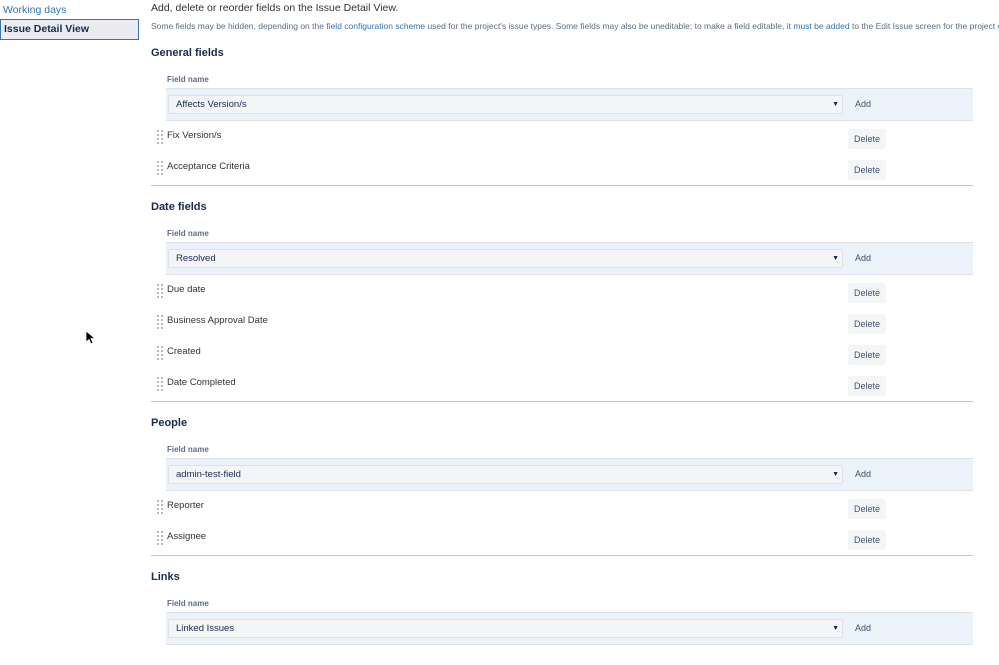  Describe the element at coordinates (186, 289) in the screenshot. I see `field-name: Due date` at that location.